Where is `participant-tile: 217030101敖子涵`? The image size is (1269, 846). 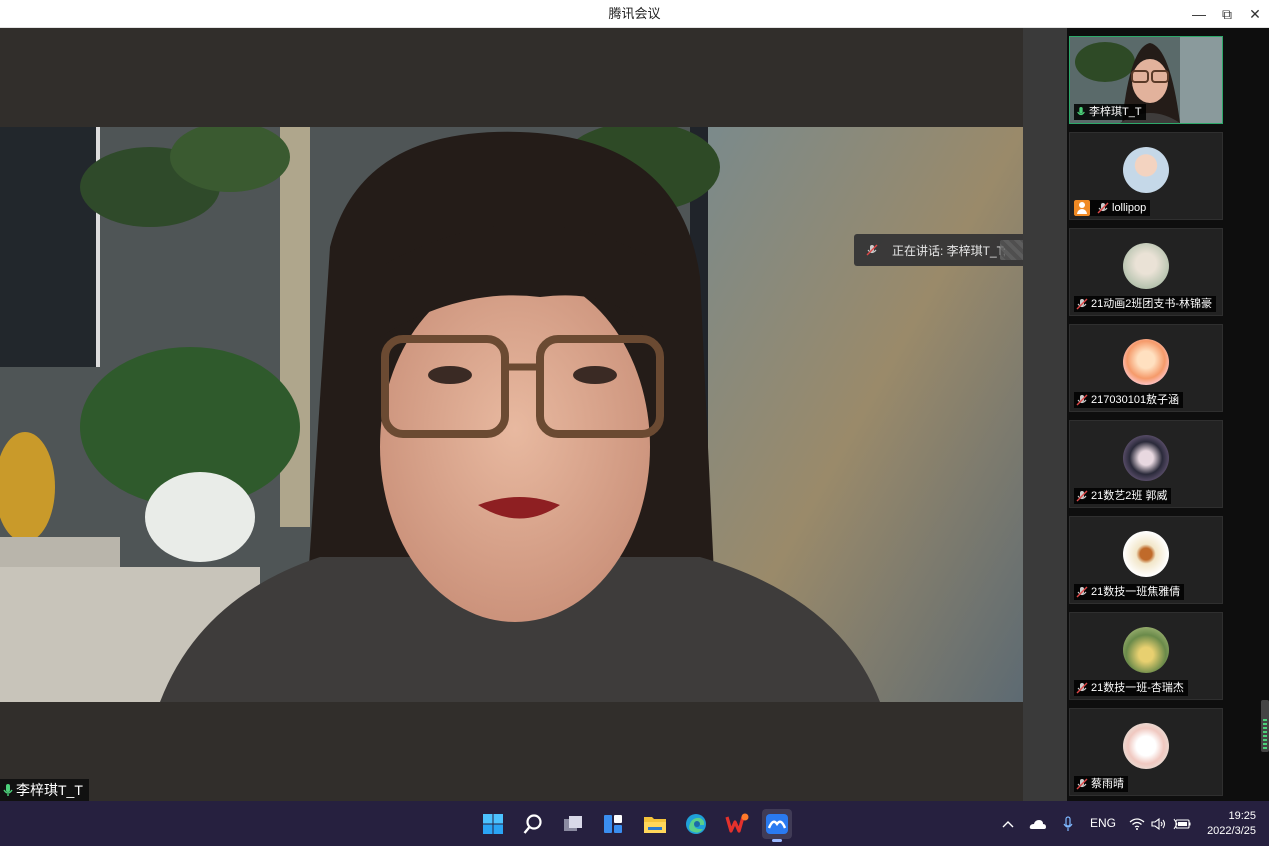 participant-tile: 217030101敖子涵 is located at coordinates (1146, 368).